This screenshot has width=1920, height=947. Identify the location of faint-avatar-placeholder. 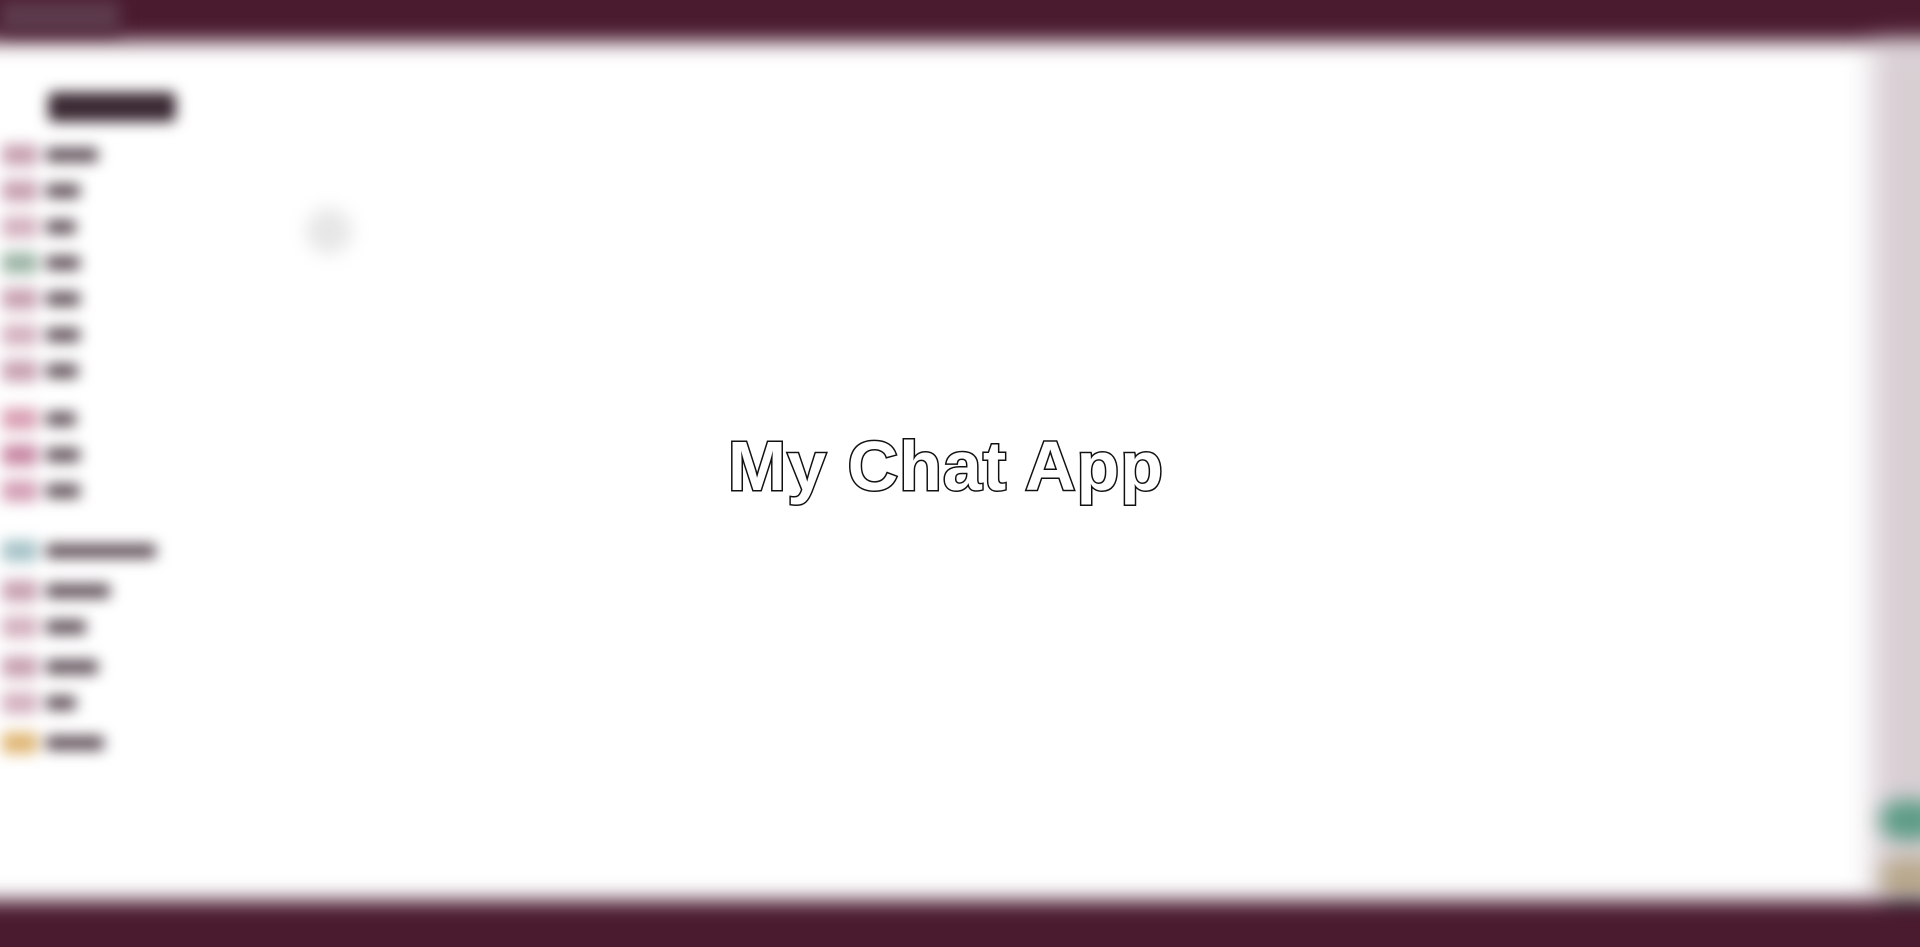
(329, 231).